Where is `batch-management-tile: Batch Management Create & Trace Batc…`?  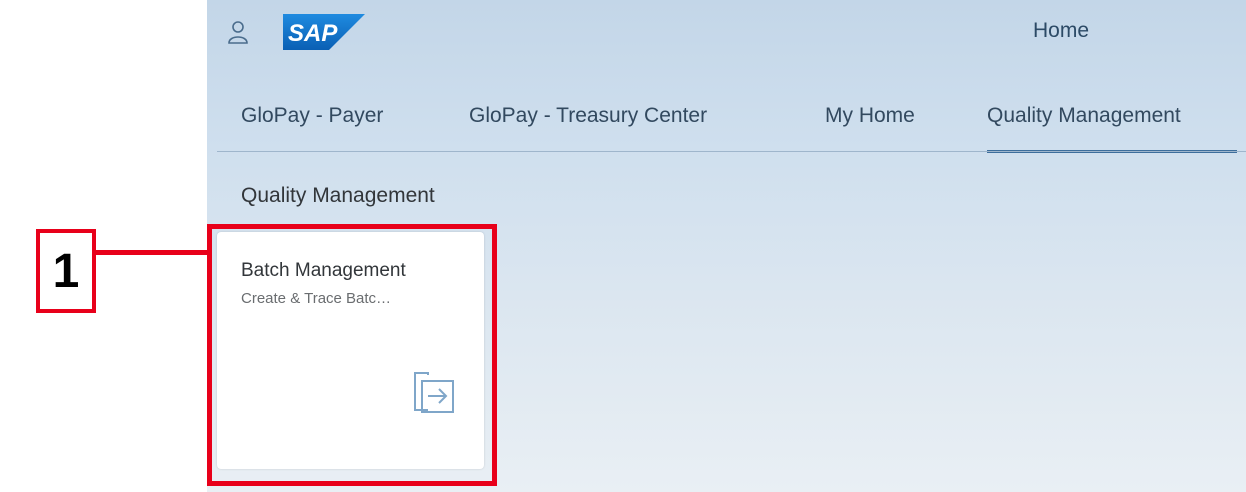
batch-management-tile: Batch Management Create & Trace Batc… is located at coordinates (350, 350).